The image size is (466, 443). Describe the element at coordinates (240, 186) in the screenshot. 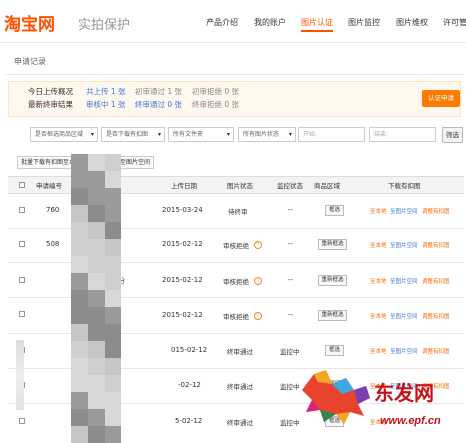

I see `col-image-status: 图片状态` at that location.